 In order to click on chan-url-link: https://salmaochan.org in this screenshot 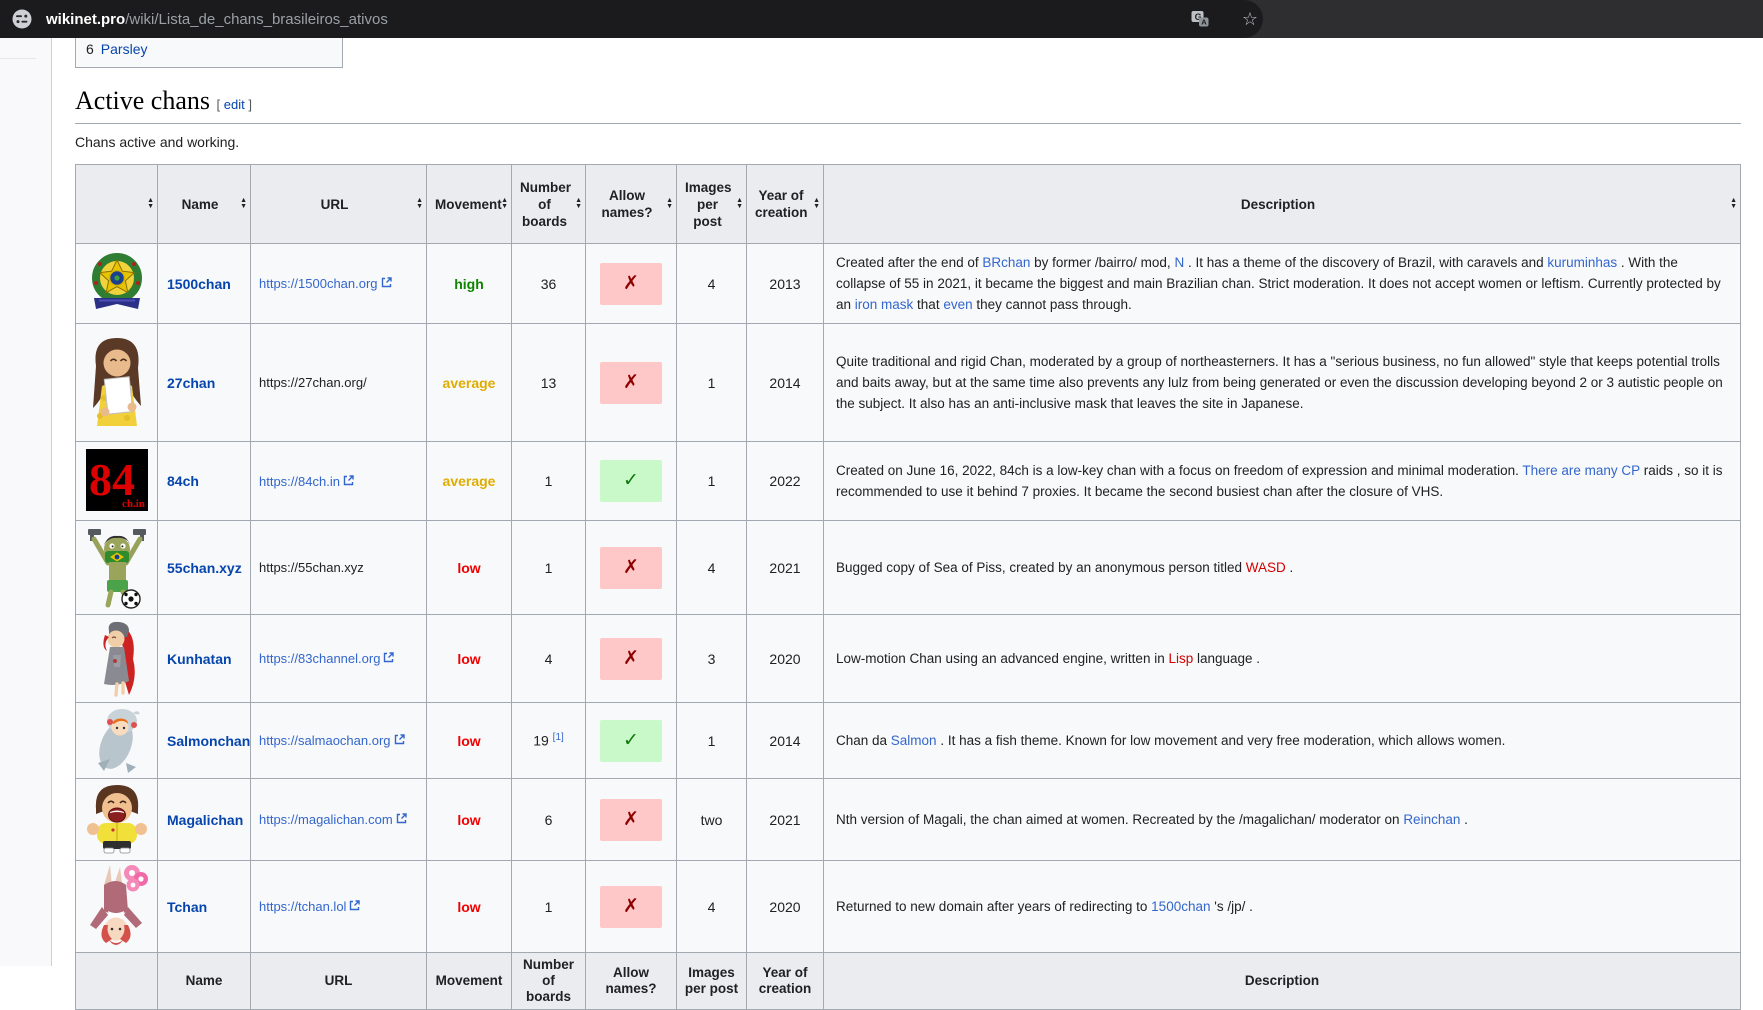, I will do `click(332, 740)`.